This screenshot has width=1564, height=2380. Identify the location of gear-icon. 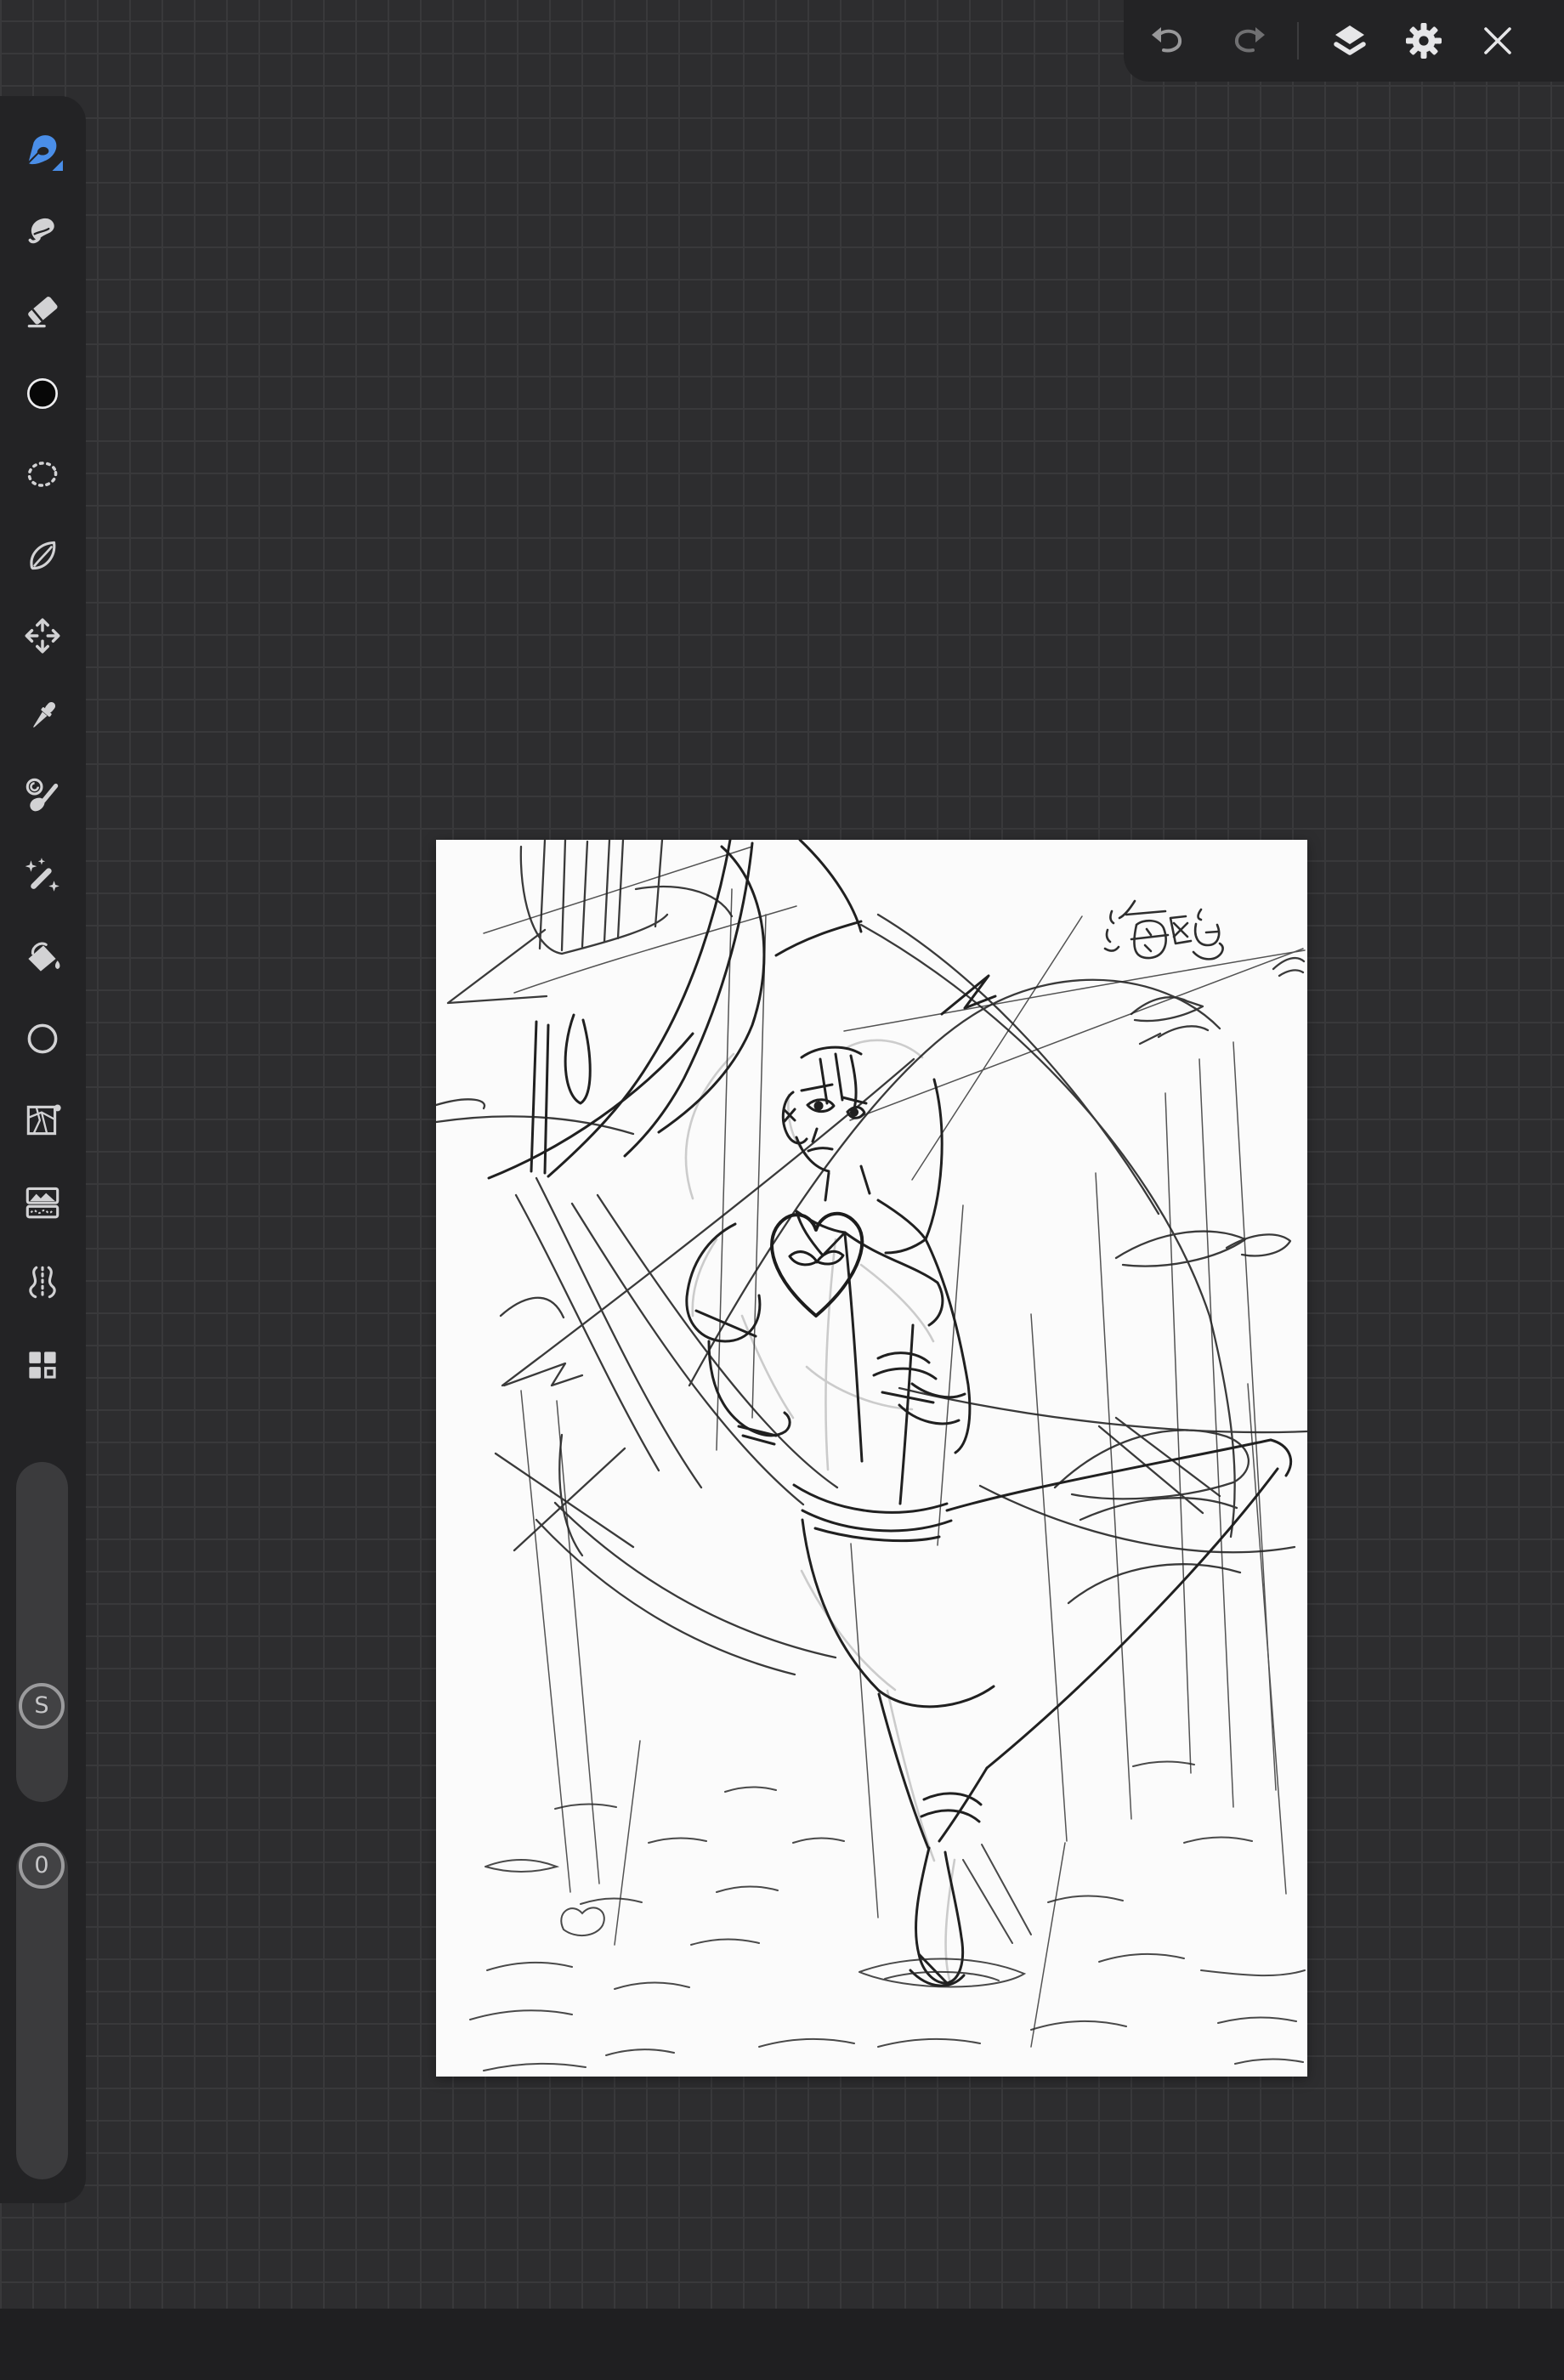
(1423, 44).